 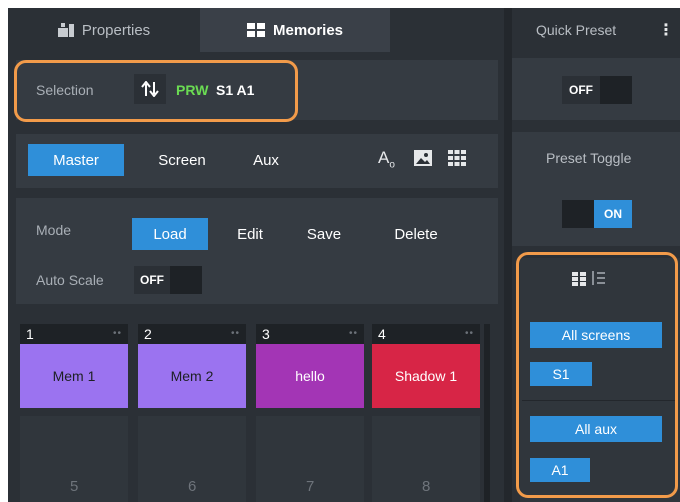 I want to click on mode-load-label: Load, so click(x=170, y=234).